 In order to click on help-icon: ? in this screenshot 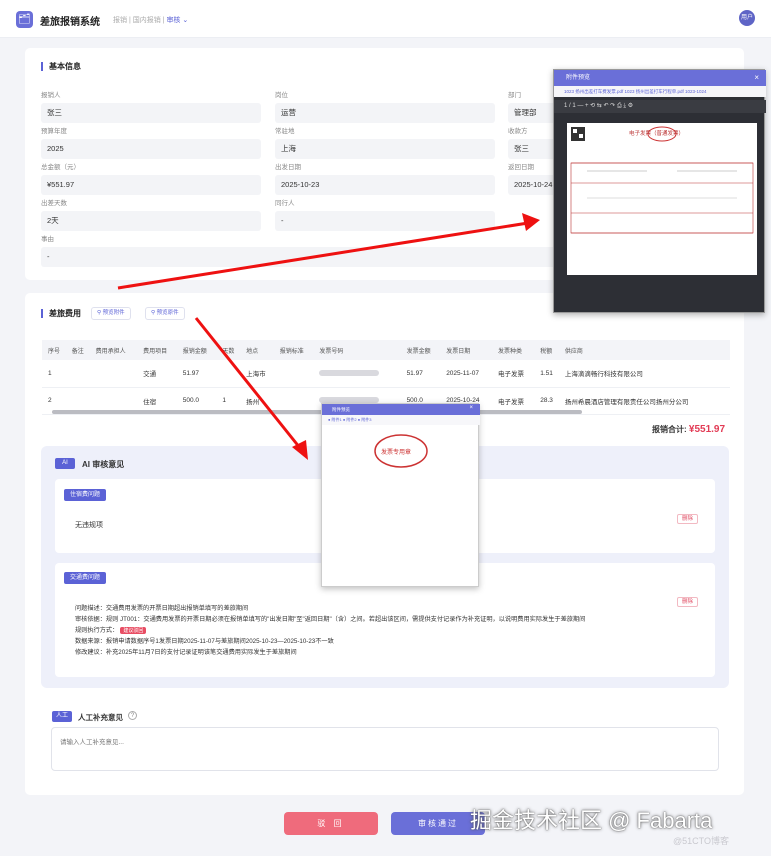, I will do `click(132, 715)`.